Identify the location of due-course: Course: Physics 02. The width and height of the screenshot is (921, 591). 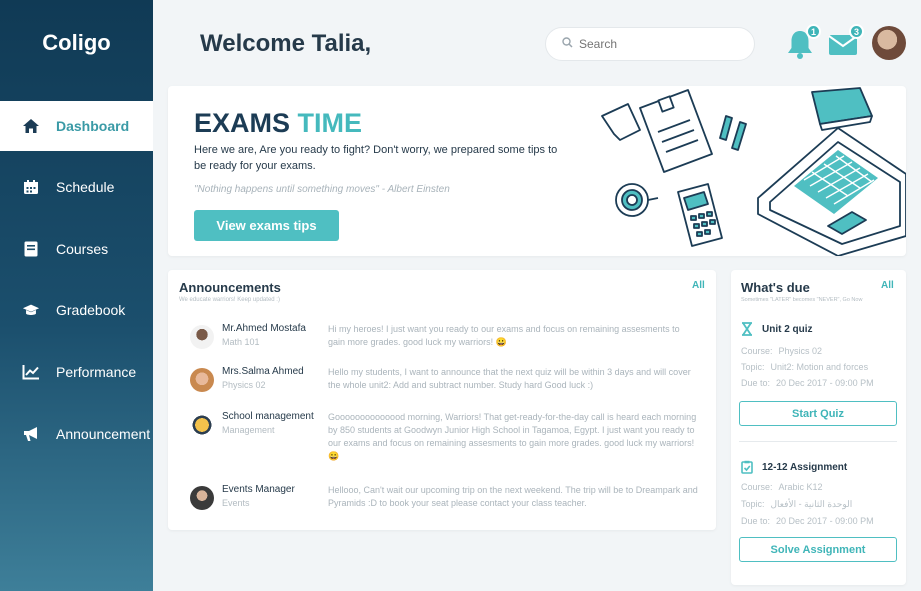
(781, 351).